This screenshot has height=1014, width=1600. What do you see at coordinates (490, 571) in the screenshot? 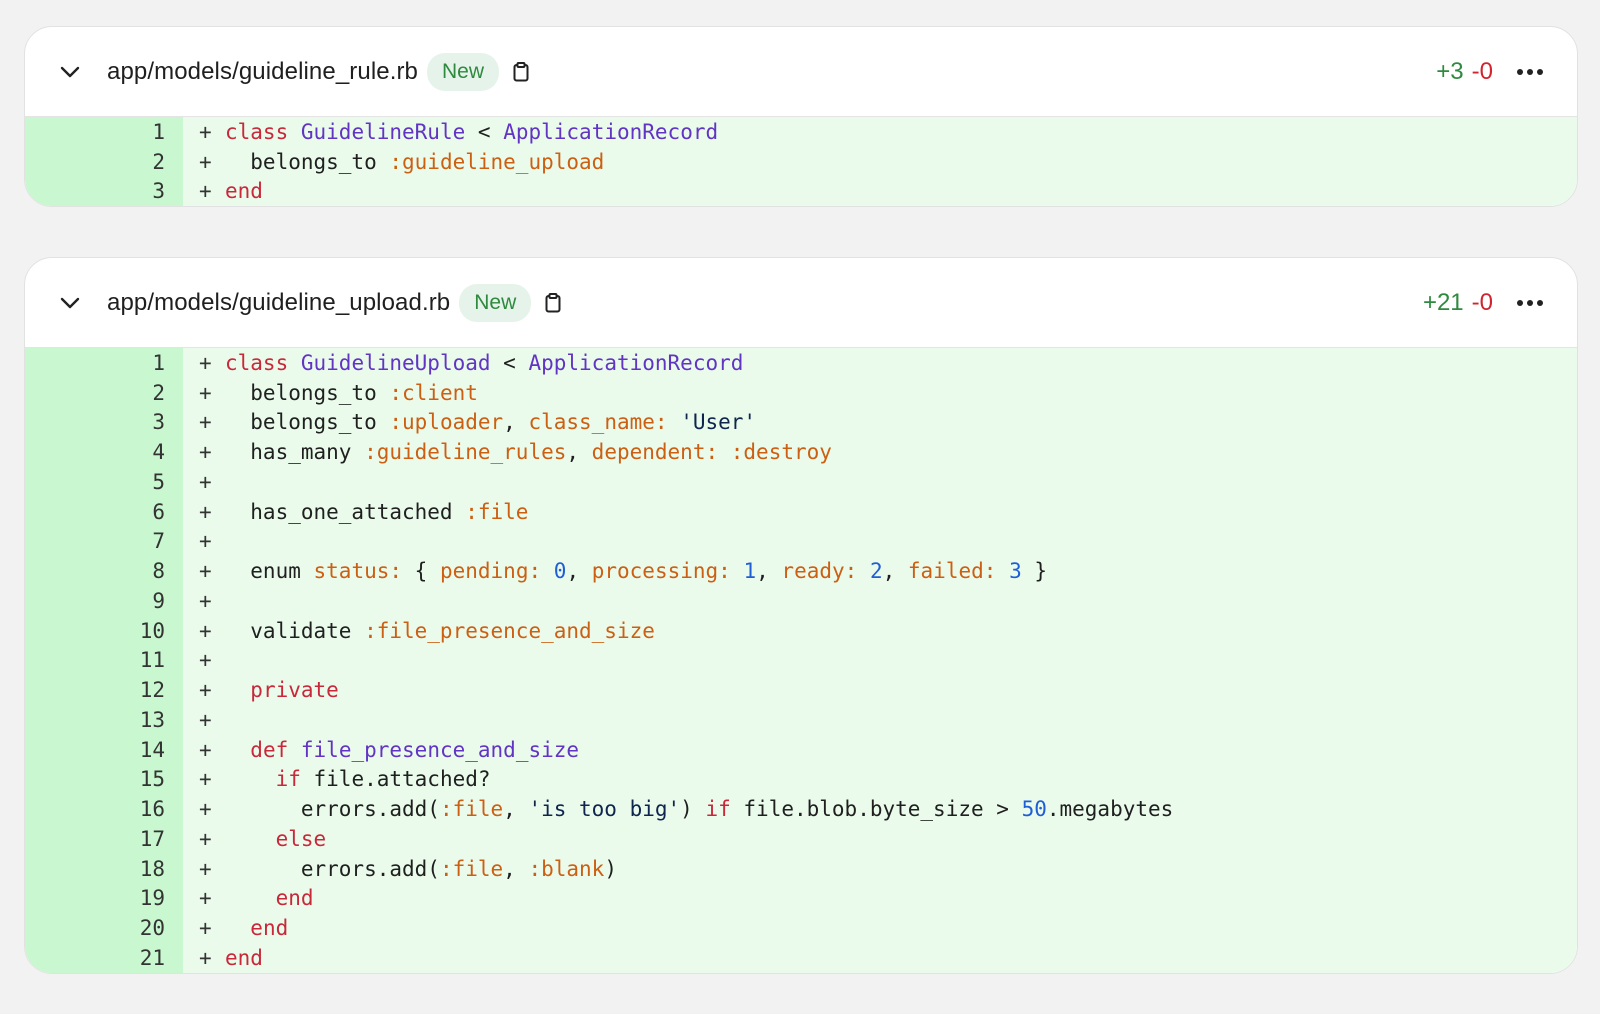
I see `code-token: pending:` at bounding box center [490, 571].